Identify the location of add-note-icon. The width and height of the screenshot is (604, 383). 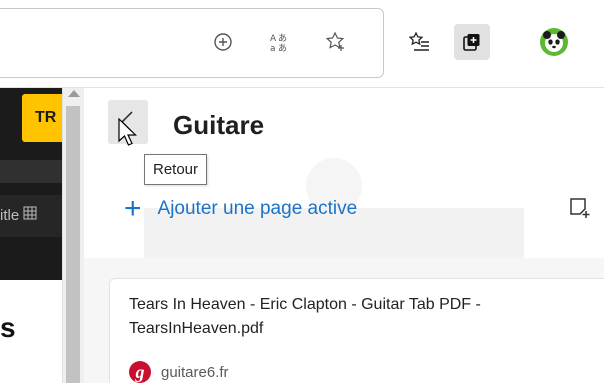
(580, 208).